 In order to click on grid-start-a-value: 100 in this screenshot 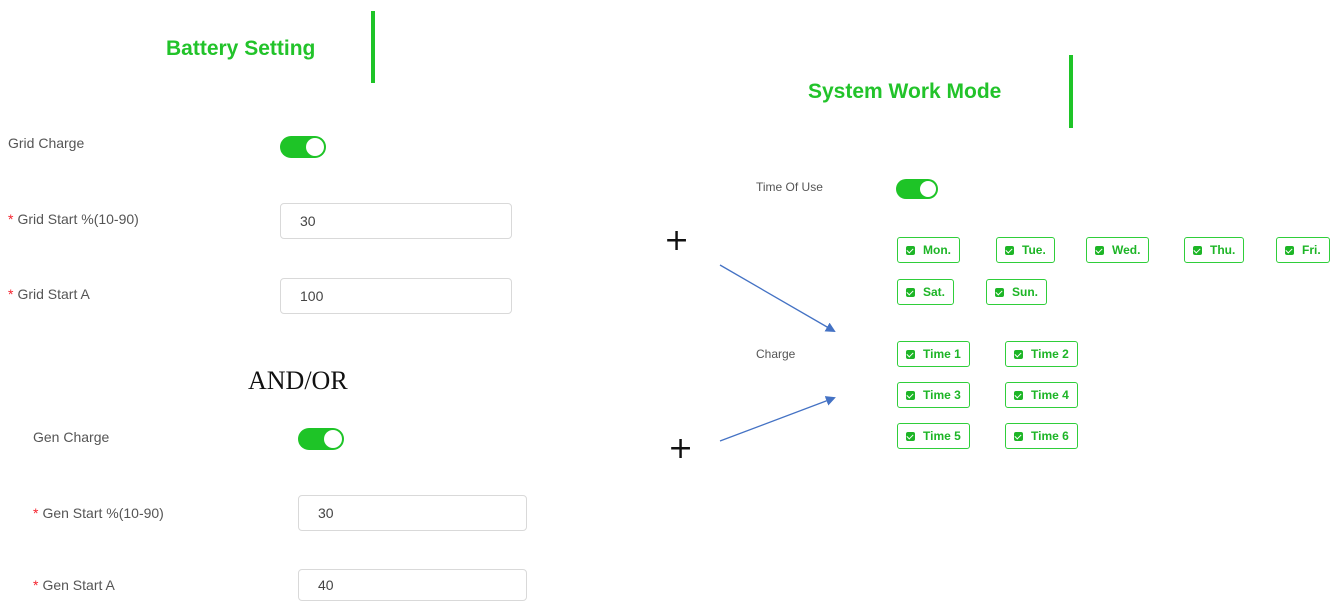, I will do `click(312, 296)`.